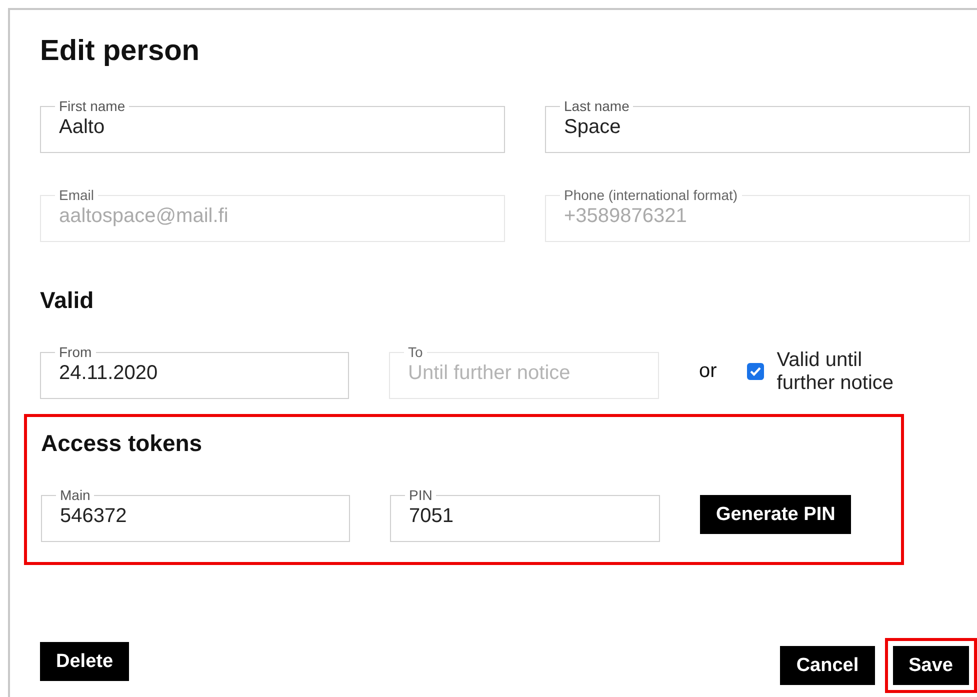  I want to click on text-field: From 24.11.2020, so click(194, 371).